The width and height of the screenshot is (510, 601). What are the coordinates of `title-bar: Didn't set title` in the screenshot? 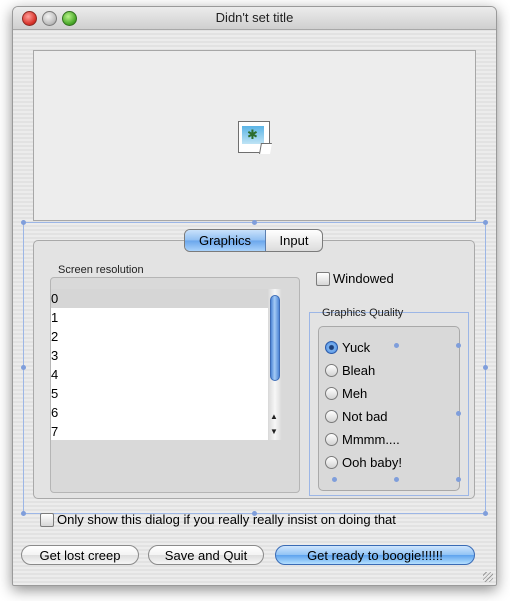 It's located at (254, 18).